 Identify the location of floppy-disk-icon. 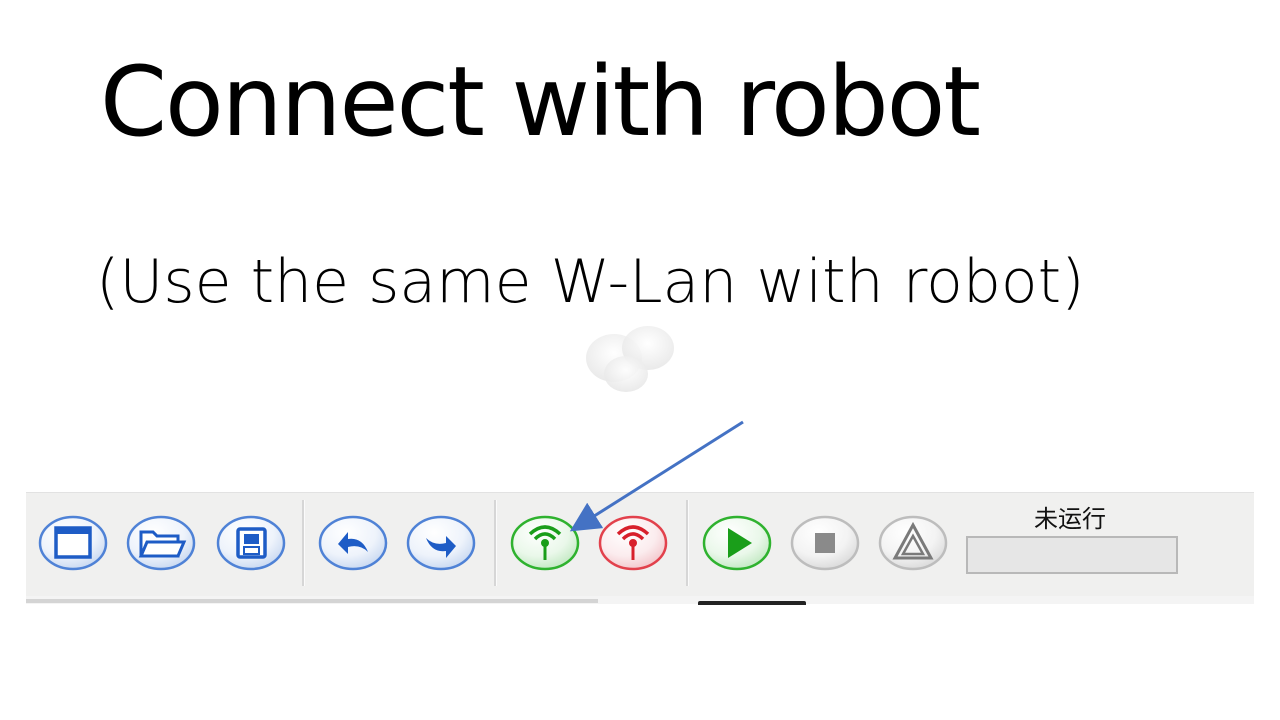
(251, 543).